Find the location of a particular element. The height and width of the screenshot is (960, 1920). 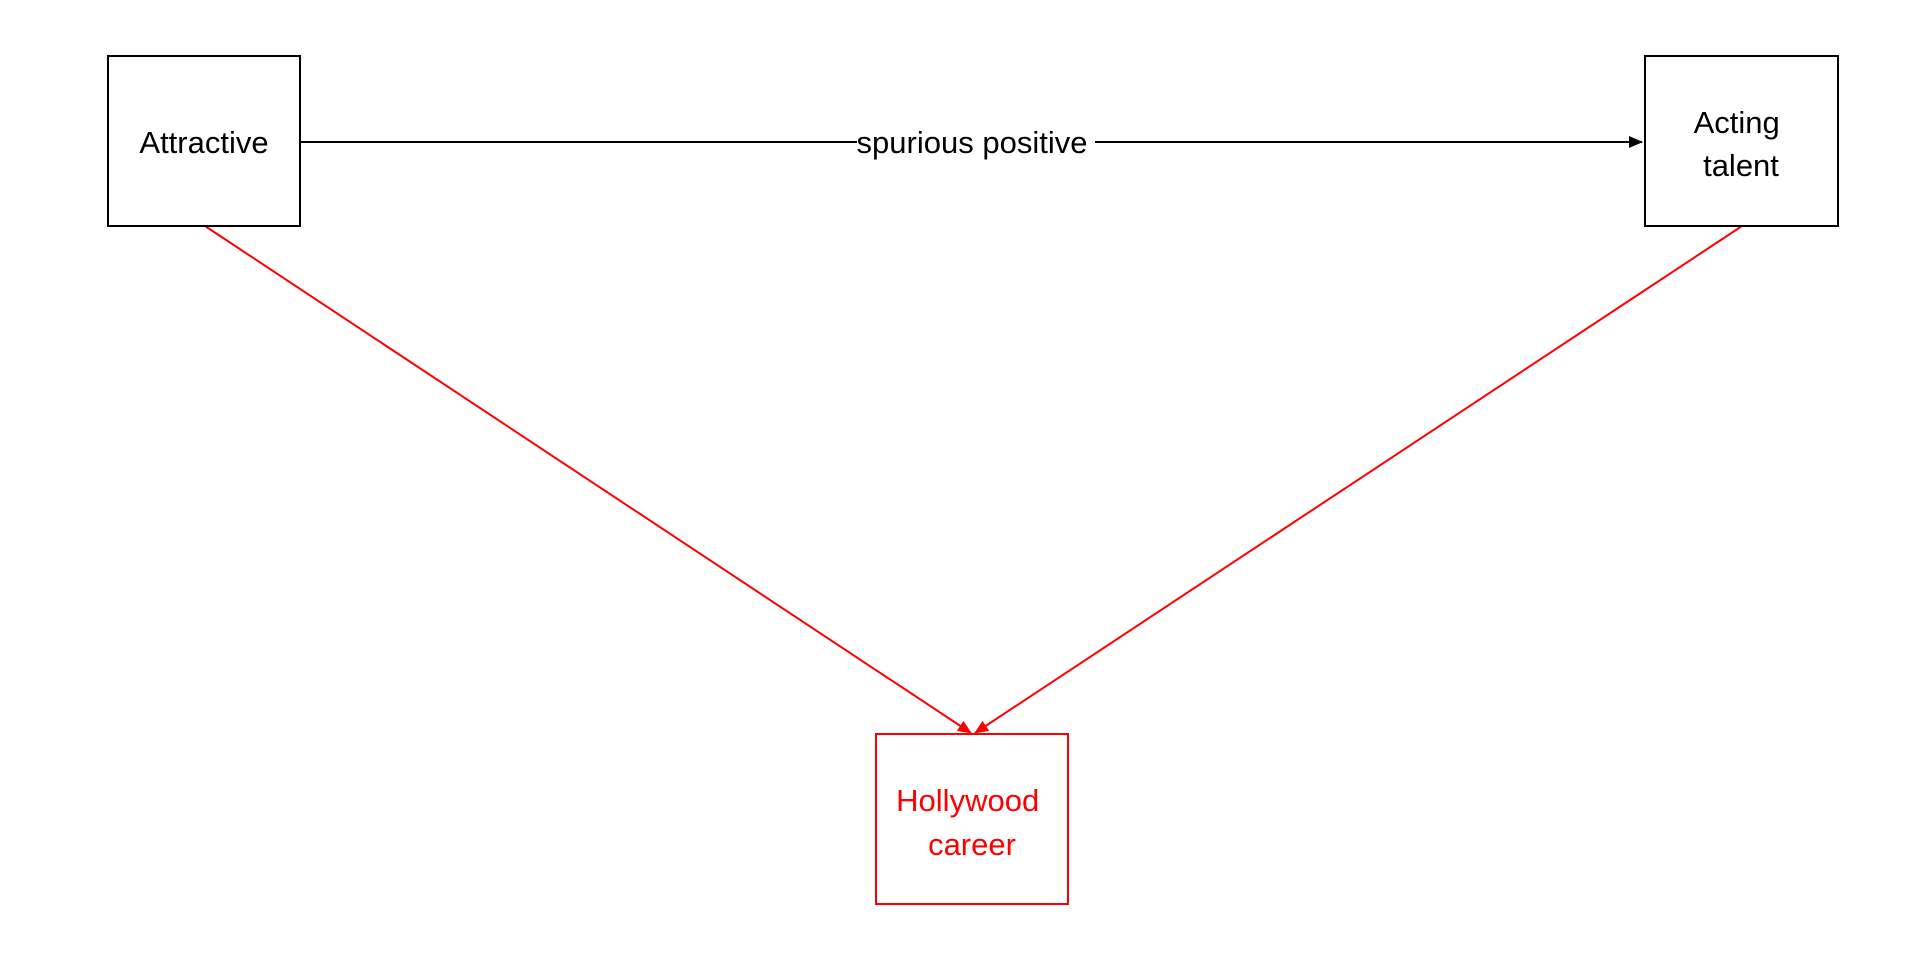

node-acting-talent-label-line-1: Acting is located at coordinates (1737, 122).